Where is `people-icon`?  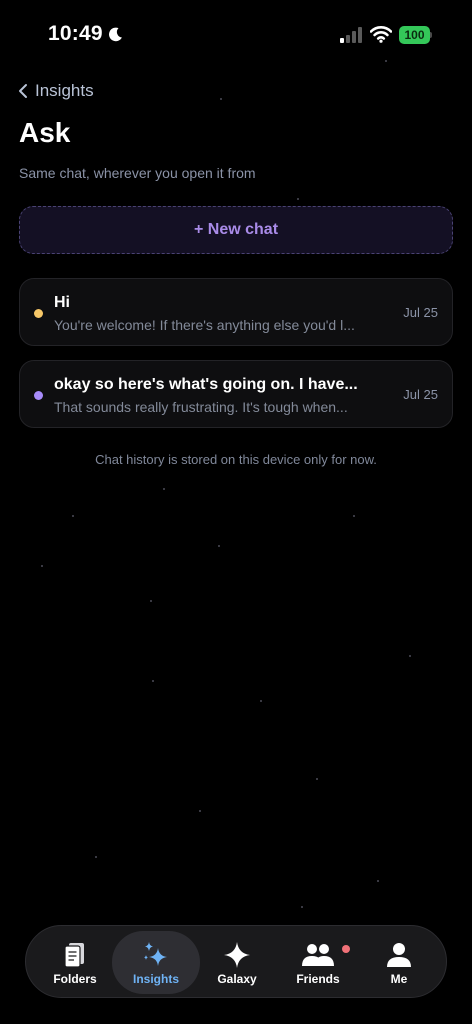
people-icon is located at coordinates (318, 955).